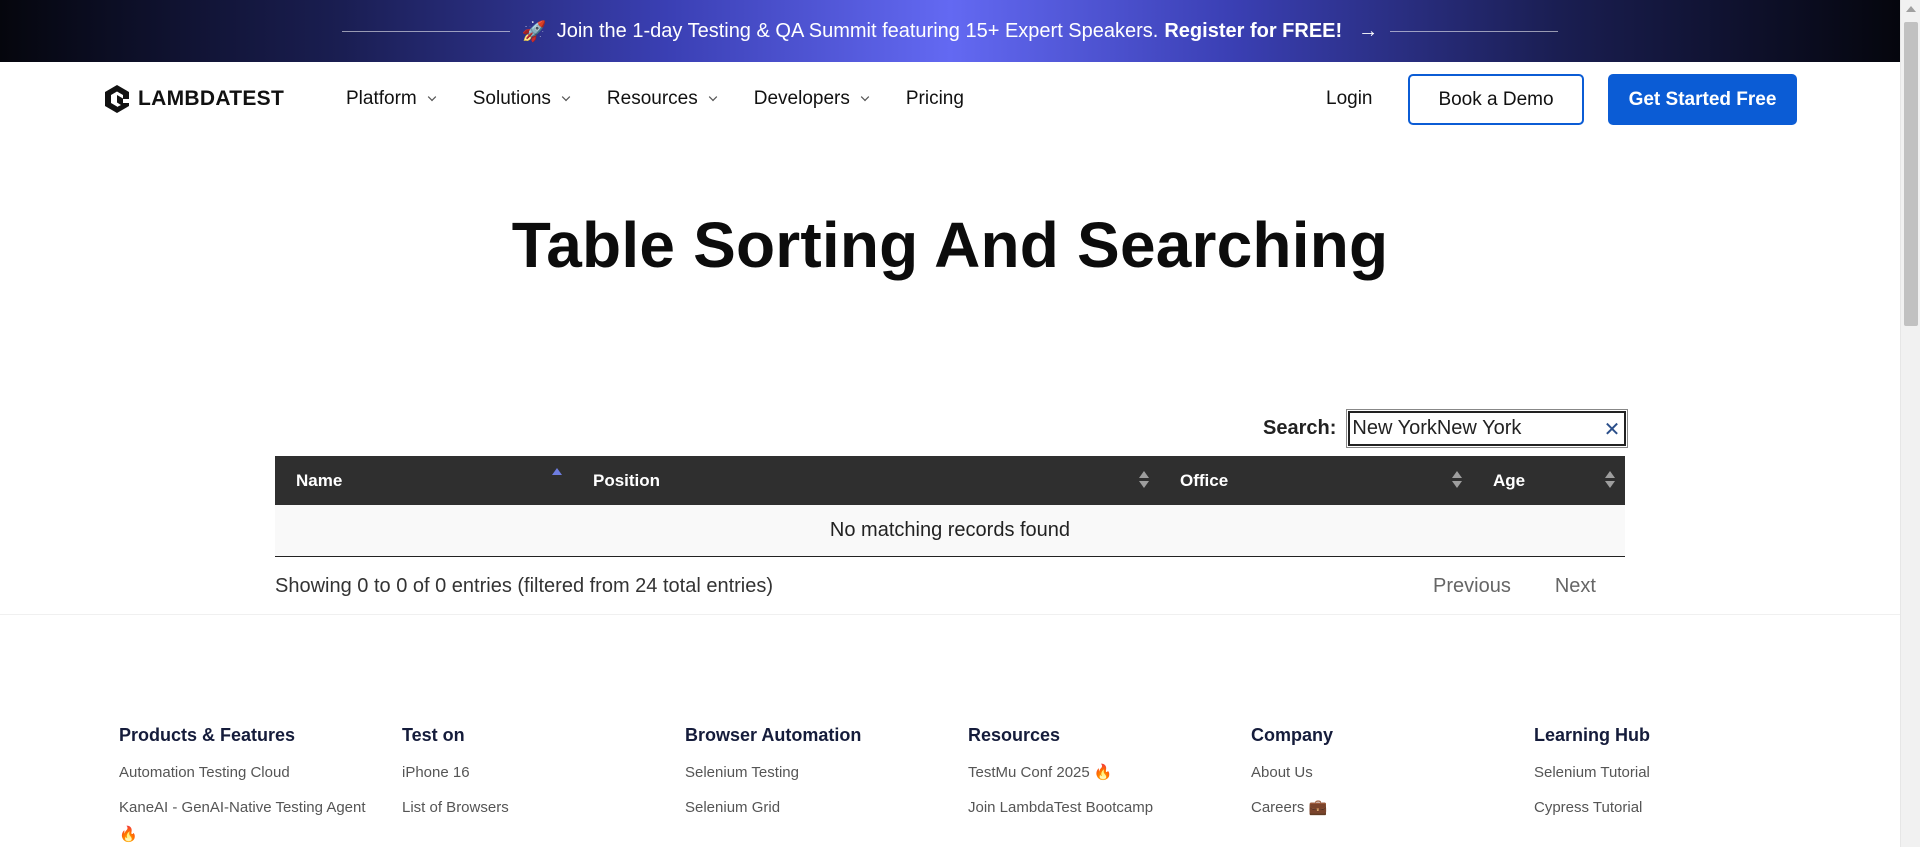  Describe the element at coordinates (773, 808) in the screenshot. I see `footer-link: Selenium Grid` at that location.